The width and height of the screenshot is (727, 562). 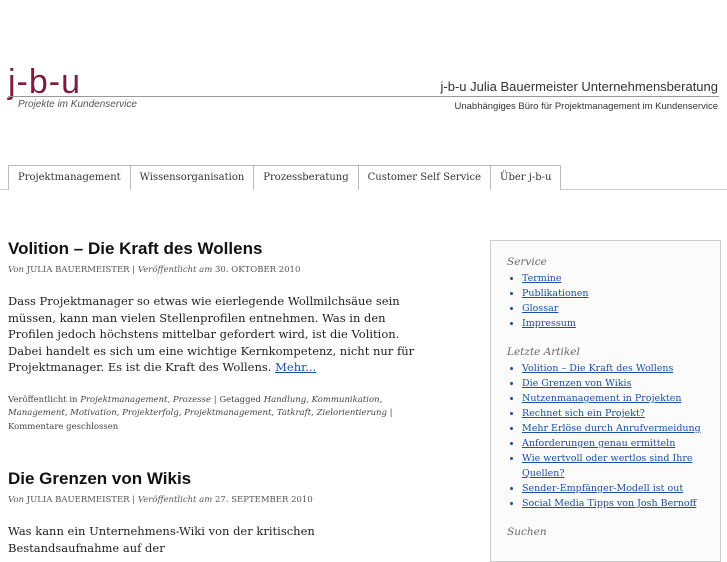 What do you see at coordinates (609, 503) in the screenshot?
I see `recent-post-label: Social Media Tipps von Josh Bernoff` at bounding box center [609, 503].